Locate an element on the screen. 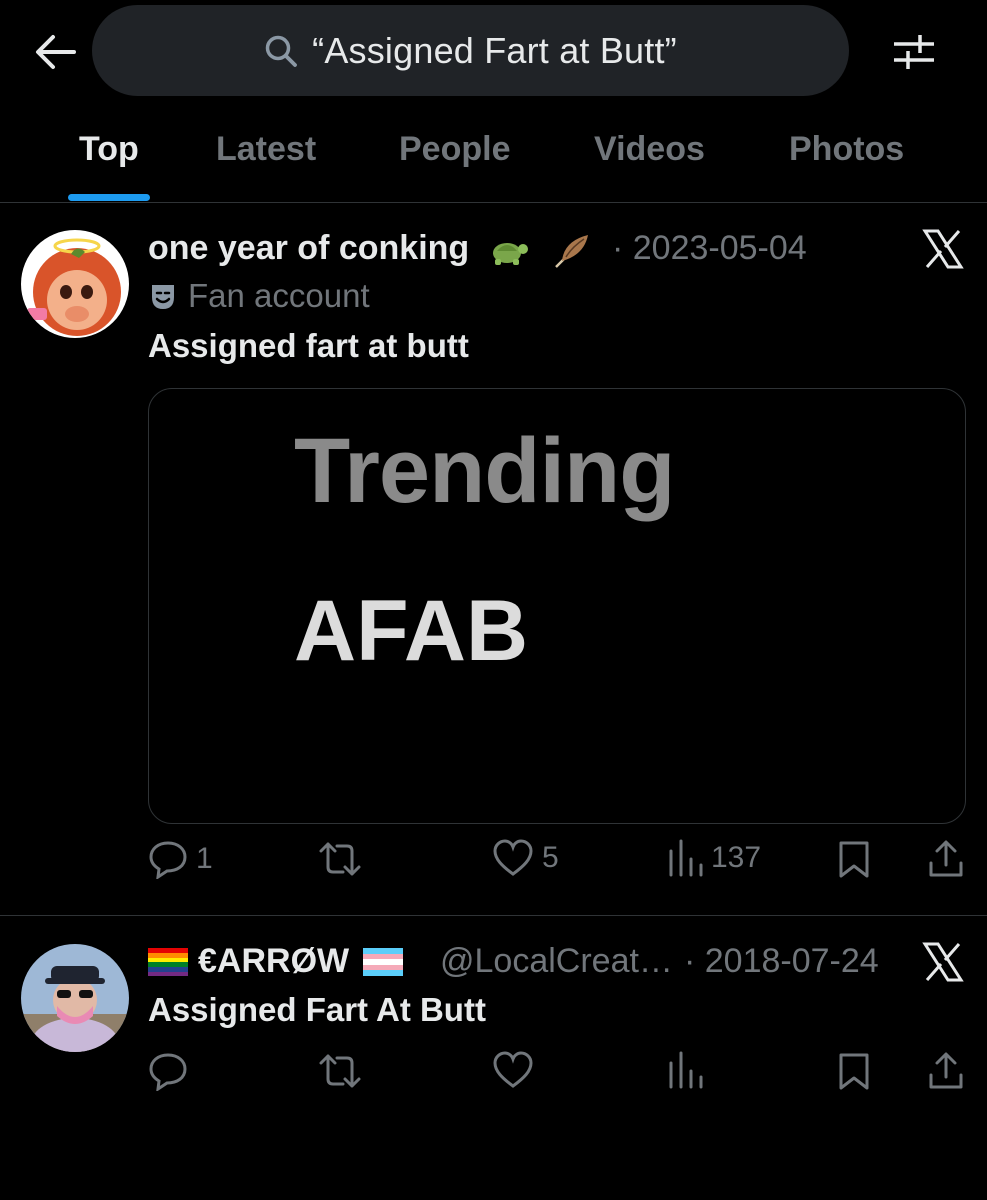 The image size is (987, 1200). tweet-text: Assigned fart at butt is located at coordinates (308, 345).